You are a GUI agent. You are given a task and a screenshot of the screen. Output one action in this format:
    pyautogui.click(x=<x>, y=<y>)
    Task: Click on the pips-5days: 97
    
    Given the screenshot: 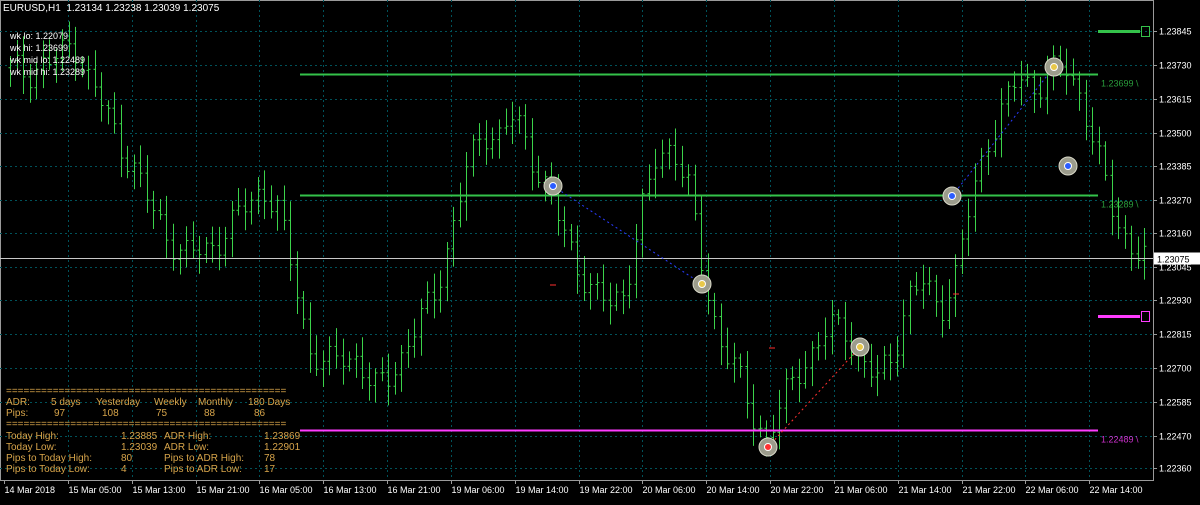 What is the action you would take?
    pyautogui.click(x=60, y=413)
    